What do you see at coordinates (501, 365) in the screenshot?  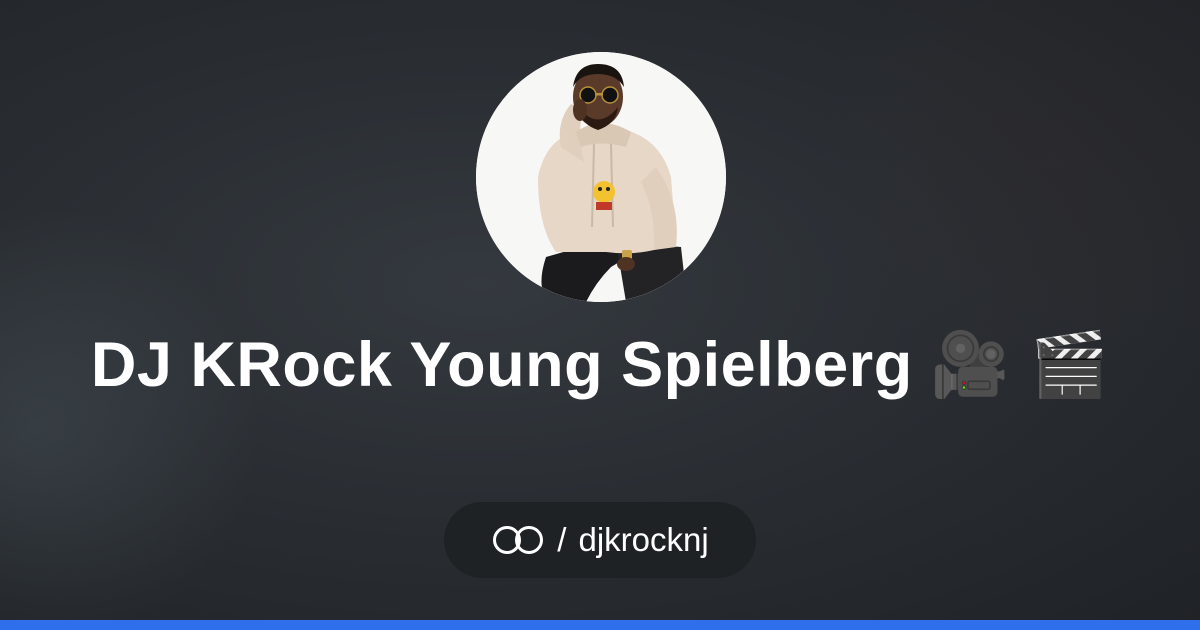 I see `display-name: DJ KRock Young Spielberg` at bounding box center [501, 365].